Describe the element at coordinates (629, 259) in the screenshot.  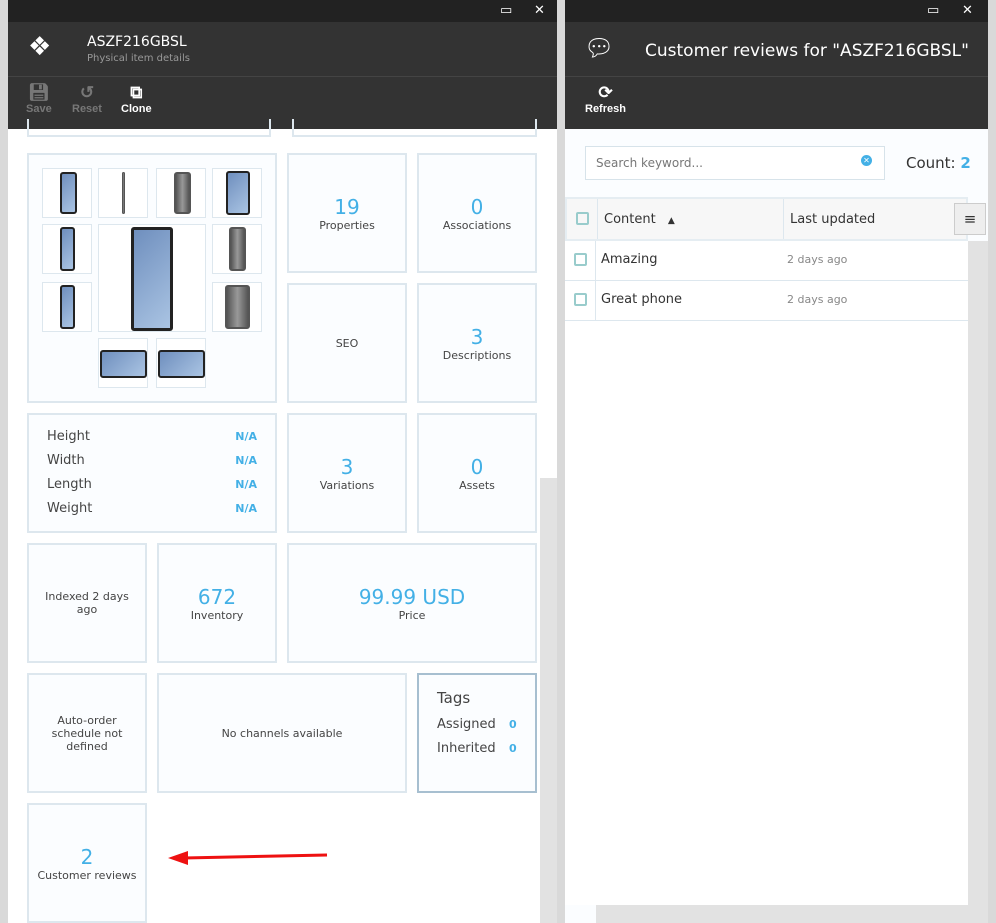
I see `review-content: Amazing` at that location.